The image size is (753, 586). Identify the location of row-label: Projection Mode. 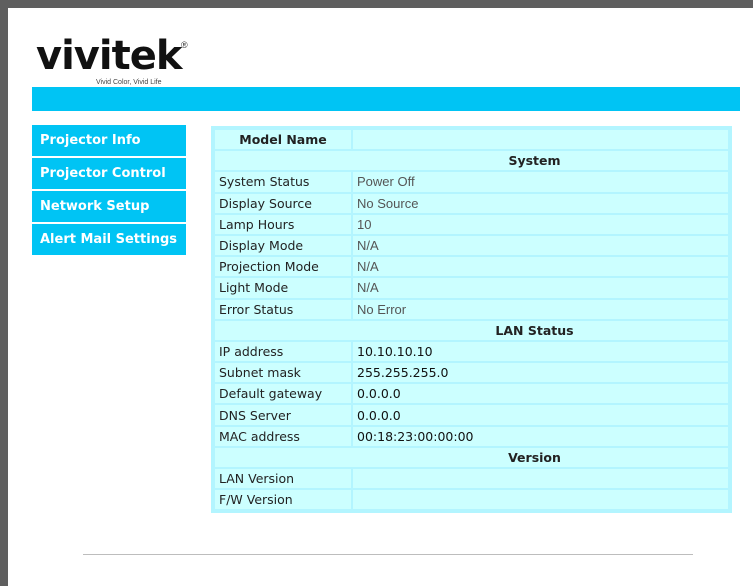
(283, 267).